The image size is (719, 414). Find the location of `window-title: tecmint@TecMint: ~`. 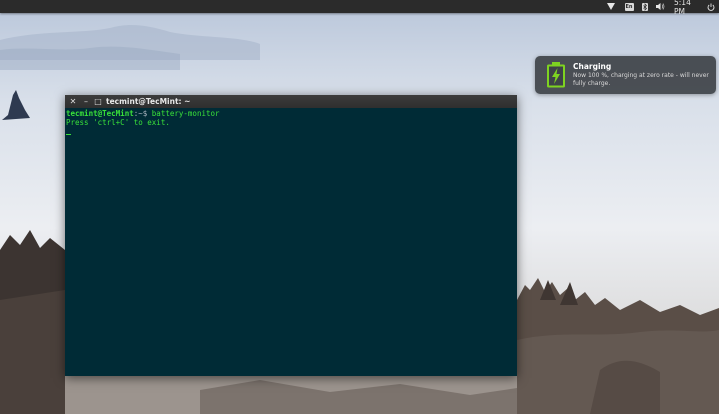

window-title: tecmint@TecMint: ~ is located at coordinates (148, 101).